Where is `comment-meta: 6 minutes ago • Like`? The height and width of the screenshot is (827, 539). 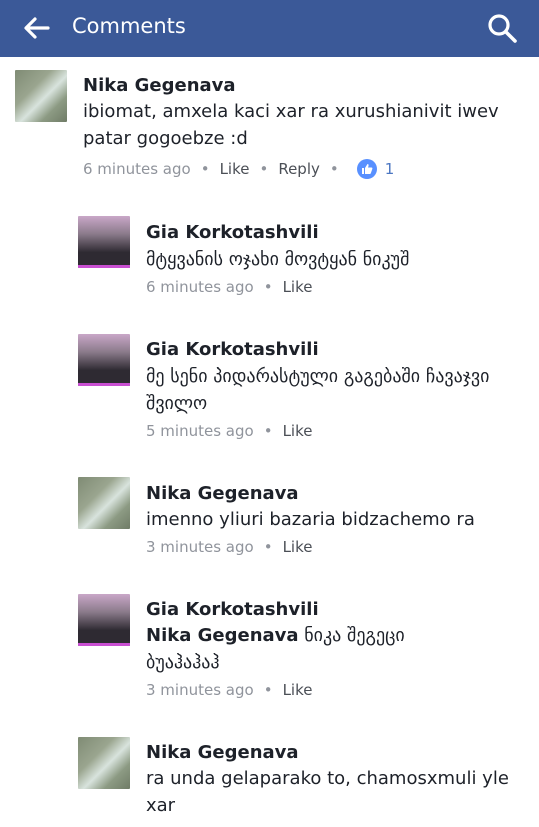
comment-meta: 6 minutes ago • Like is located at coordinates (229, 287).